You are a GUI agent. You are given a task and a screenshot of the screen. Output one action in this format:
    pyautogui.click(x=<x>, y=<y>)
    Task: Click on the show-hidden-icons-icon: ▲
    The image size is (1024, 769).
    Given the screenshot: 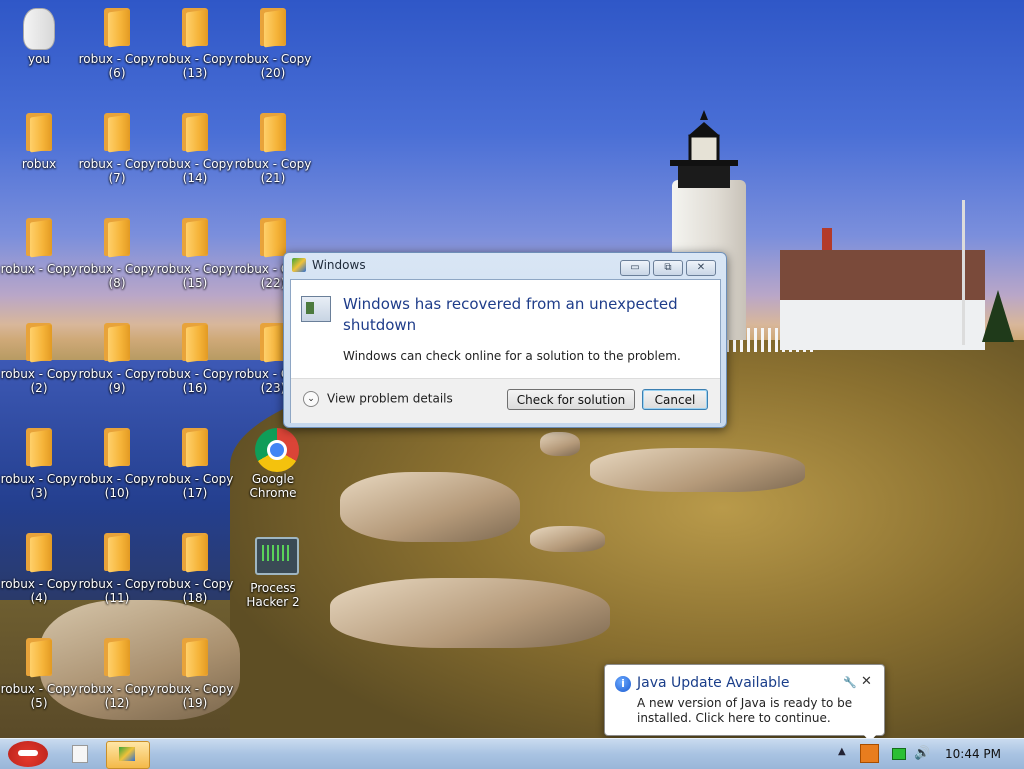 What is the action you would take?
    pyautogui.click(x=842, y=751)
    